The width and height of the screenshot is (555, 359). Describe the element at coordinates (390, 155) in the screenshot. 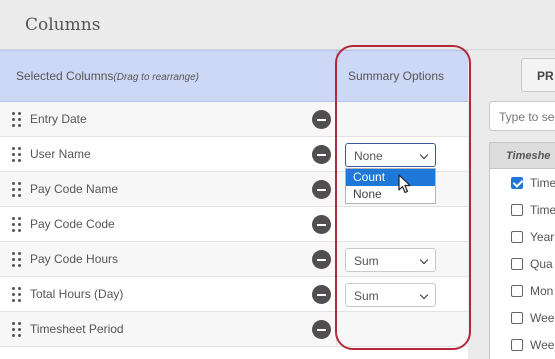

I see `summary-select: None` at that location.